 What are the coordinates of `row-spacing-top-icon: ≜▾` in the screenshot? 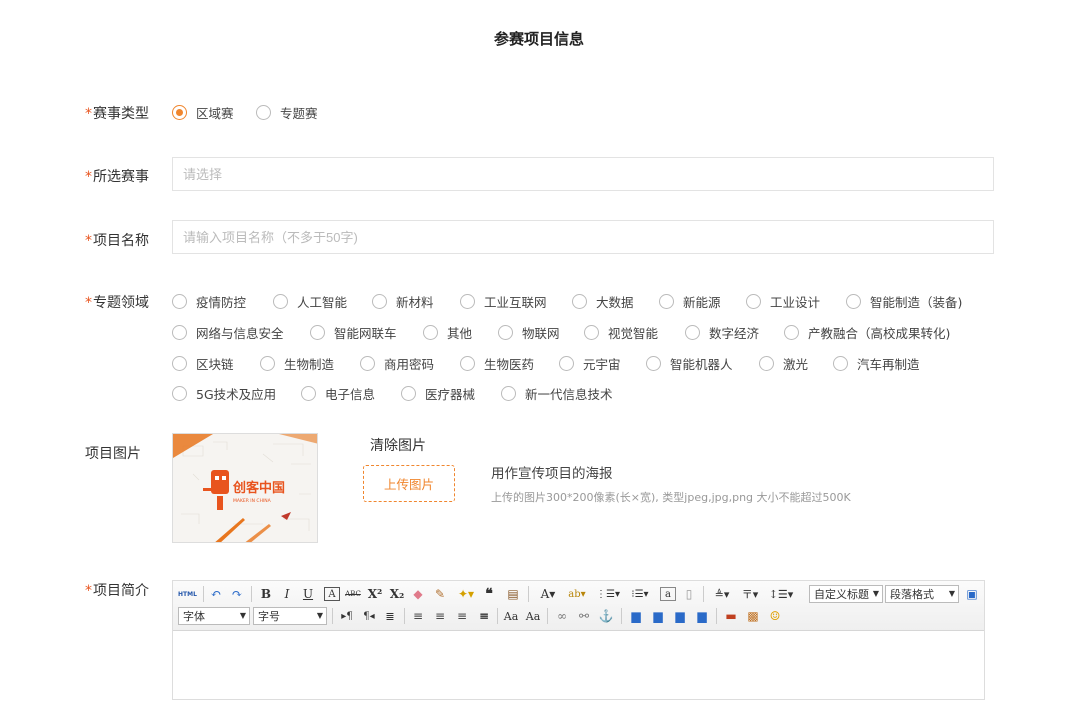 It's located at (722, 594).